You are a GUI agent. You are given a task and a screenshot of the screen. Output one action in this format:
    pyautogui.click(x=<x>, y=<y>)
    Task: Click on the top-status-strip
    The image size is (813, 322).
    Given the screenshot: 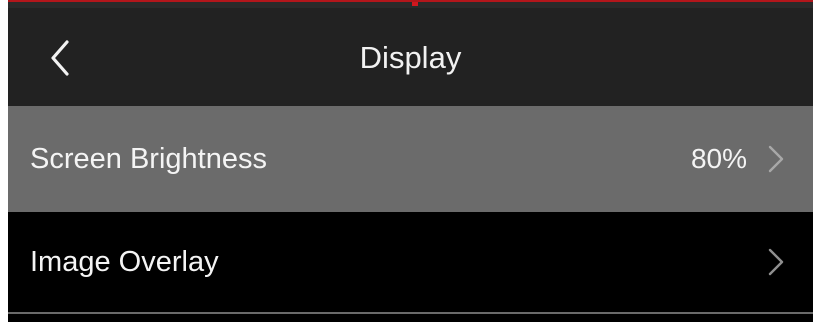 What is the action you would take?
    pyautogui.click(x=410, y=4)
    